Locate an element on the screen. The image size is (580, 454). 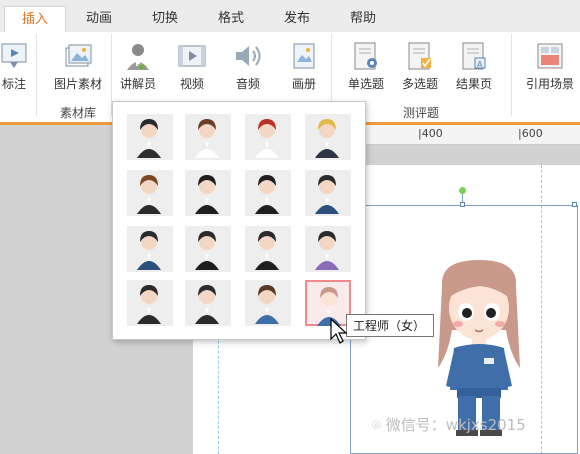
tab-publish: 发布 is located at coordinates (297, 19).